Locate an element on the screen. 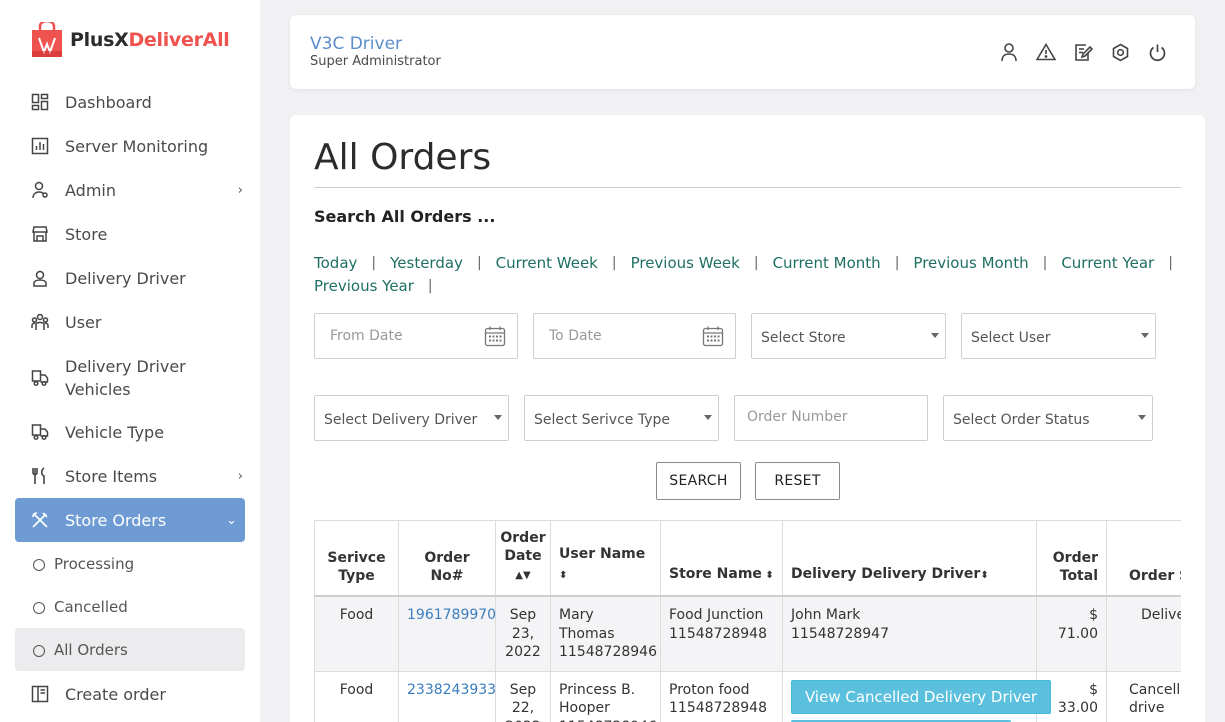 This screenshot has width=1225, height=722. circle-icon is located at coordinates (39, 651).